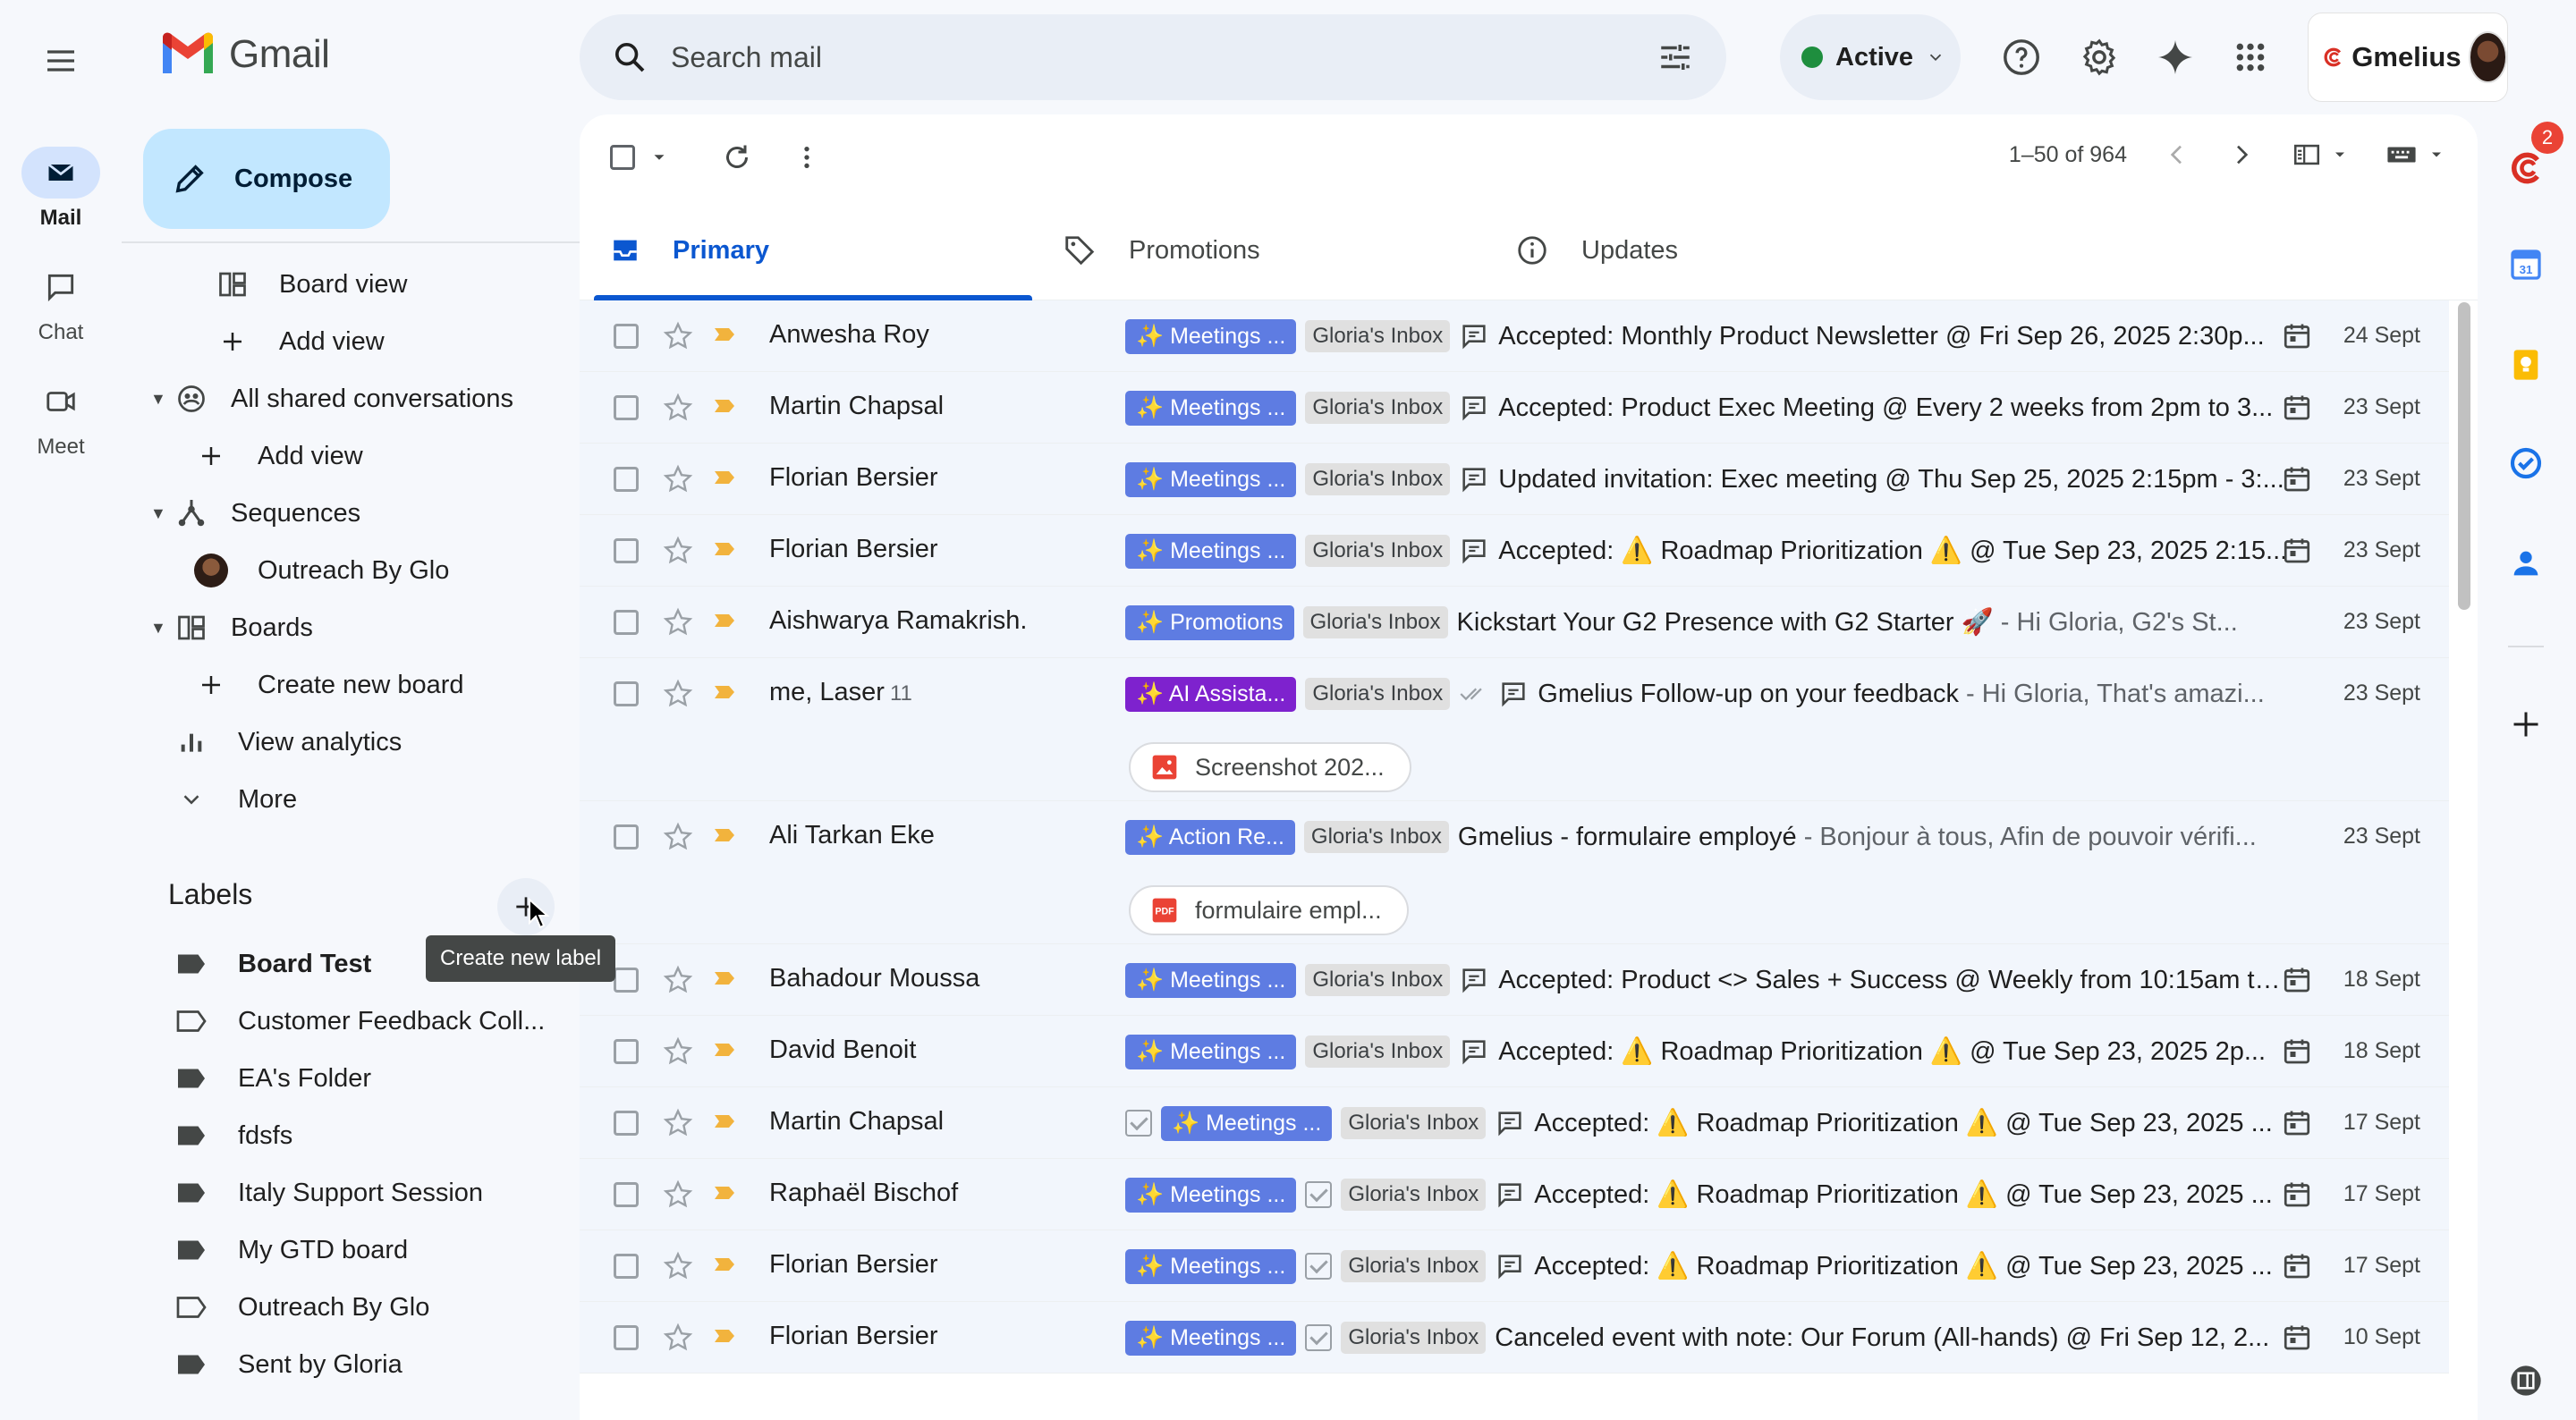 This screenshot has height=1420, width=2576. What do you see at coordinates (351, 514) in the screenshot?
I see `sidebar-item-sequences: ▼ Sequences` at bounding box center [351, 514].